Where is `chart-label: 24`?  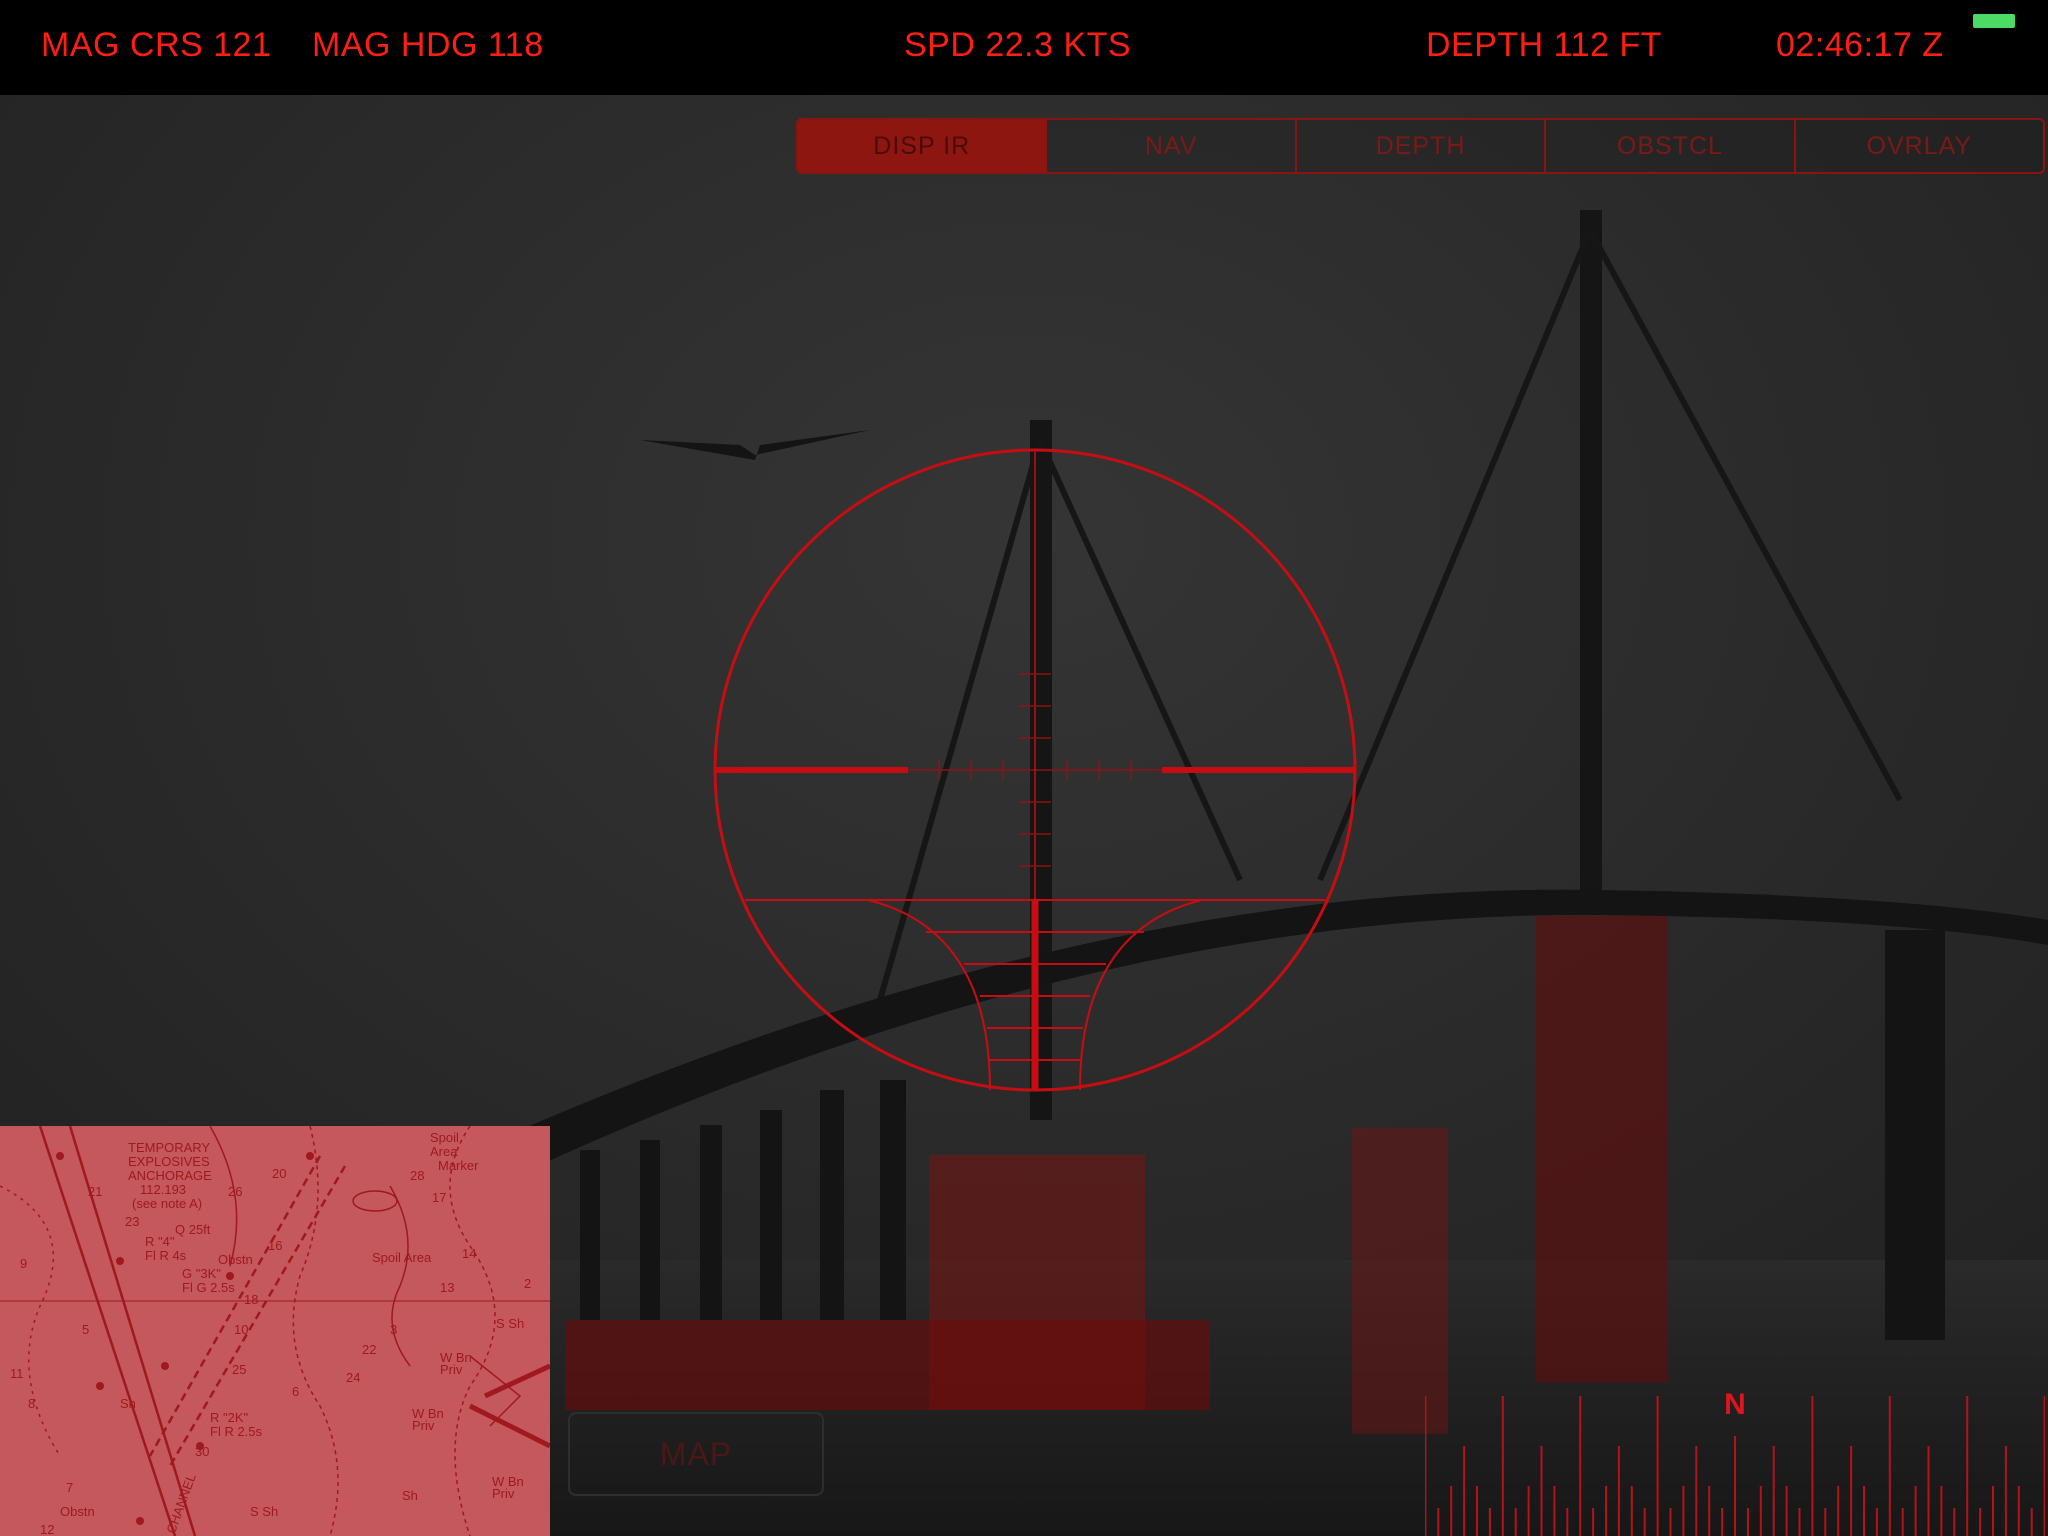
chart-label: 24 is located at coordinates (353, 1377).